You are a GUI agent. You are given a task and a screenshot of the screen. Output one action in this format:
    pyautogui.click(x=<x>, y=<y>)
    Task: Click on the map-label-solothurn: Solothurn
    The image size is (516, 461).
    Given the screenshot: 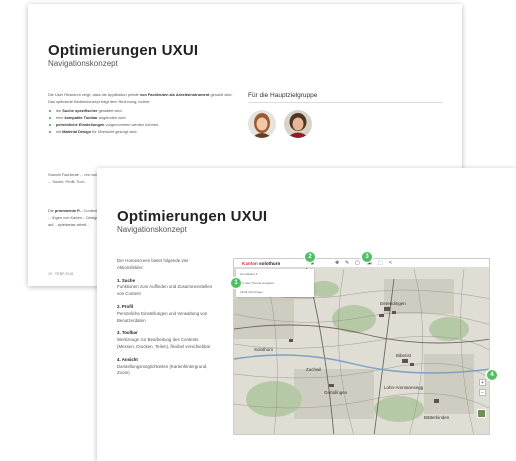 What is the action you would take?
    pyautogui.click(x=264, y=349)
    